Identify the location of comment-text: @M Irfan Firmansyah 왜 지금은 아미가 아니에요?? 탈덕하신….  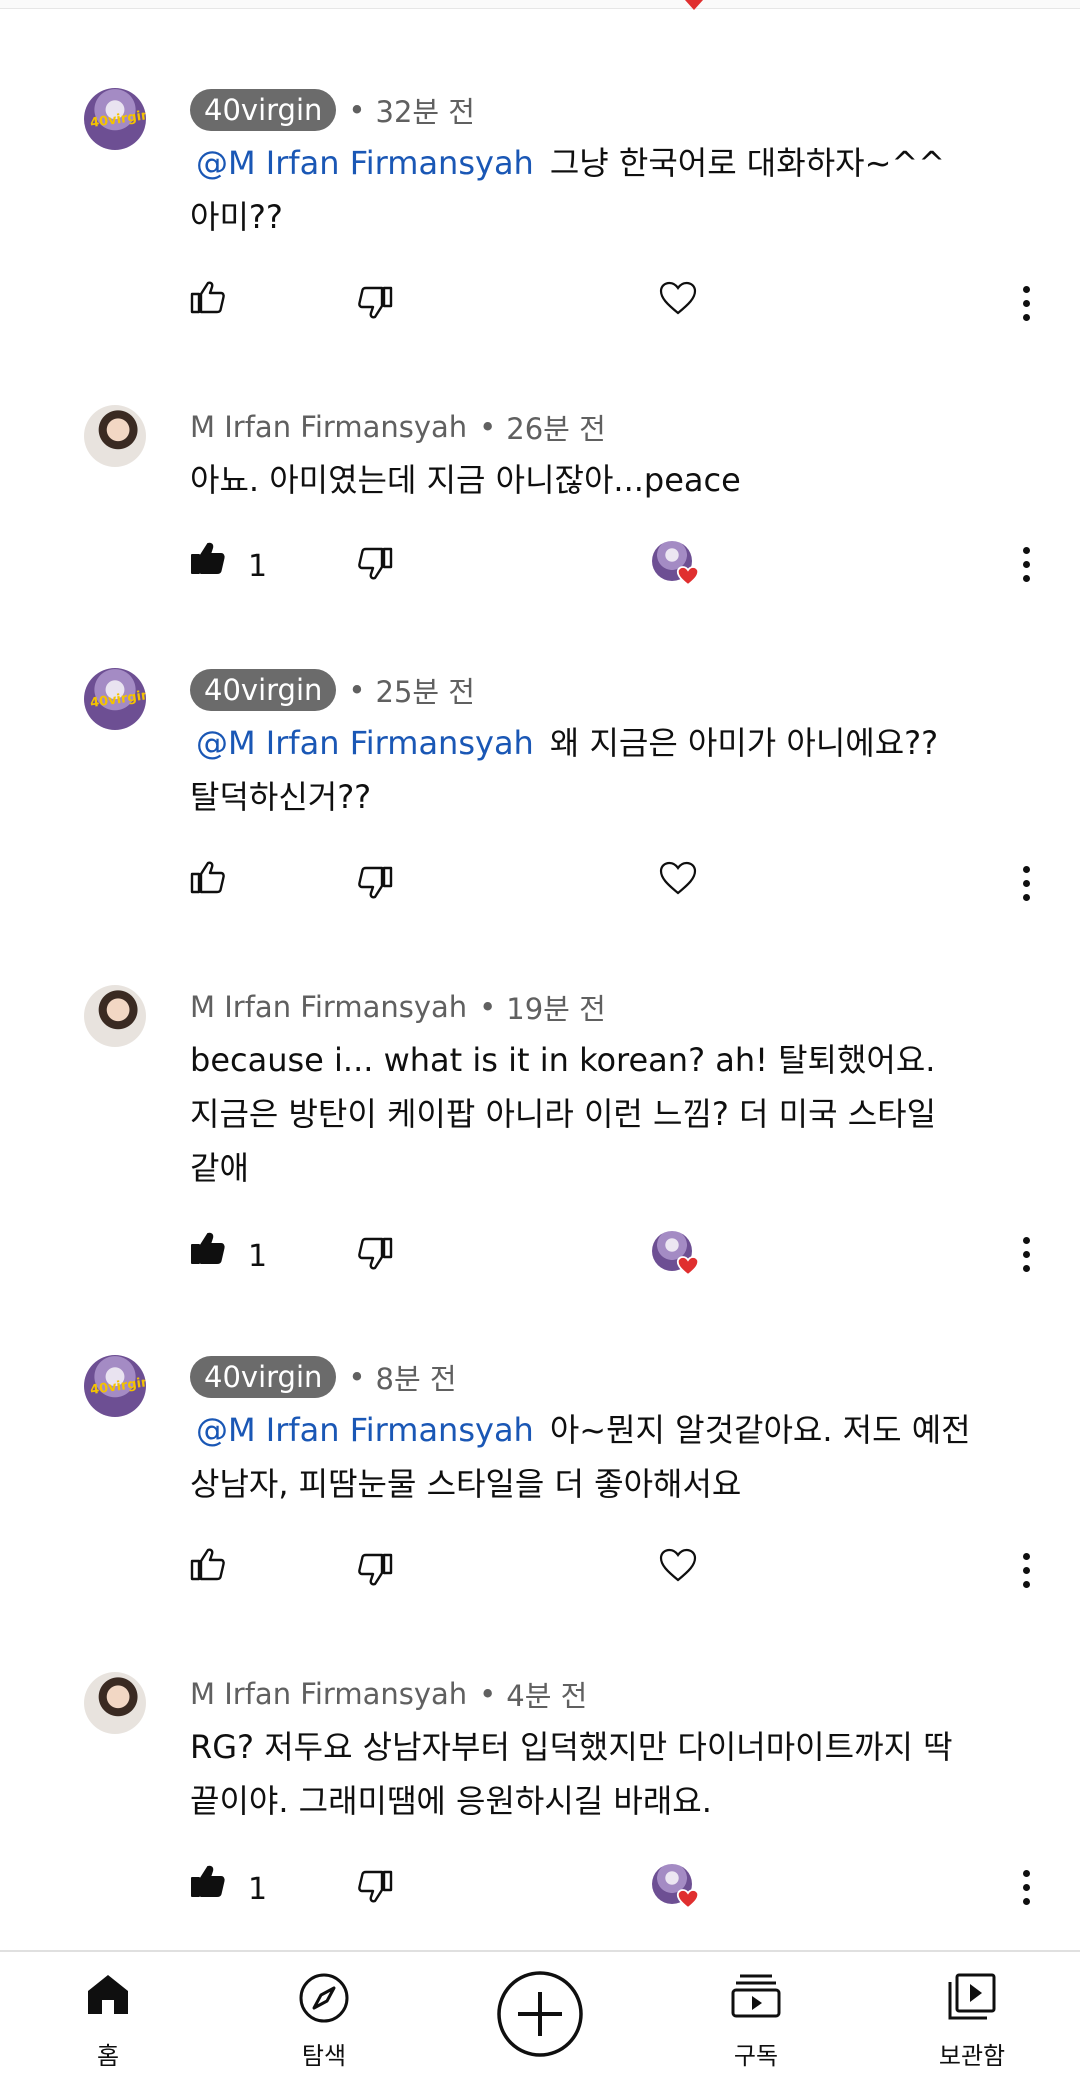
(615, 770).